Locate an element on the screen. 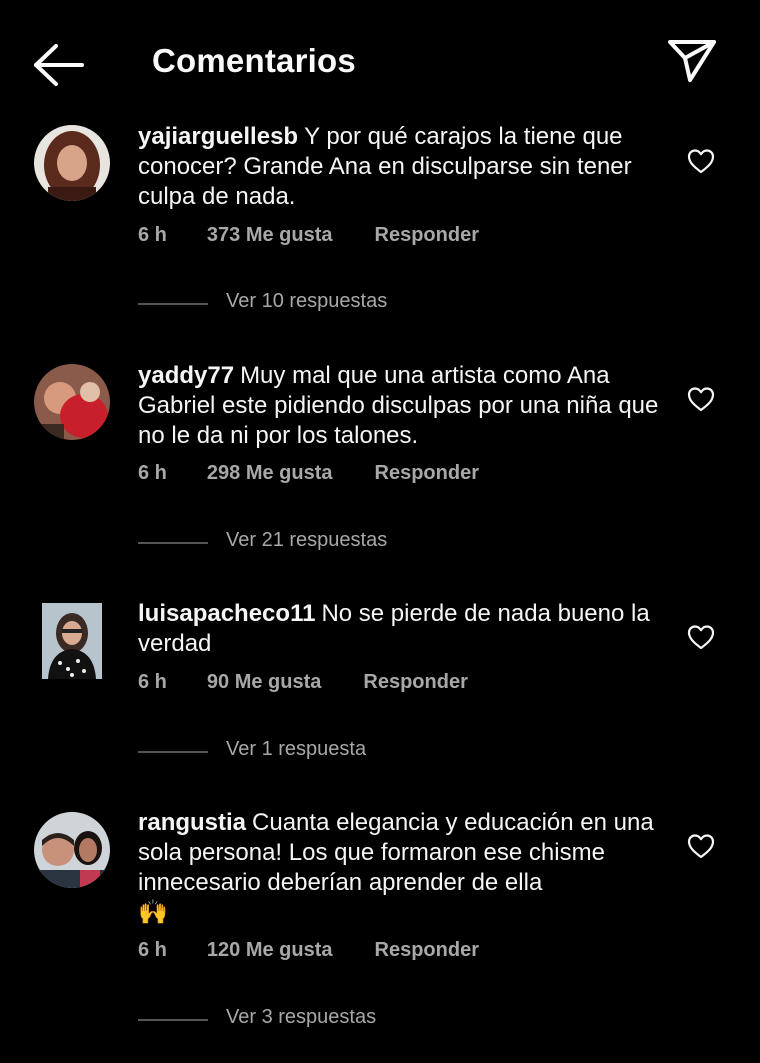 The width and height of the screenshot is (760, 1063). view-replies-label: Ver 21 respuestas is located at coordinates (307, 540).